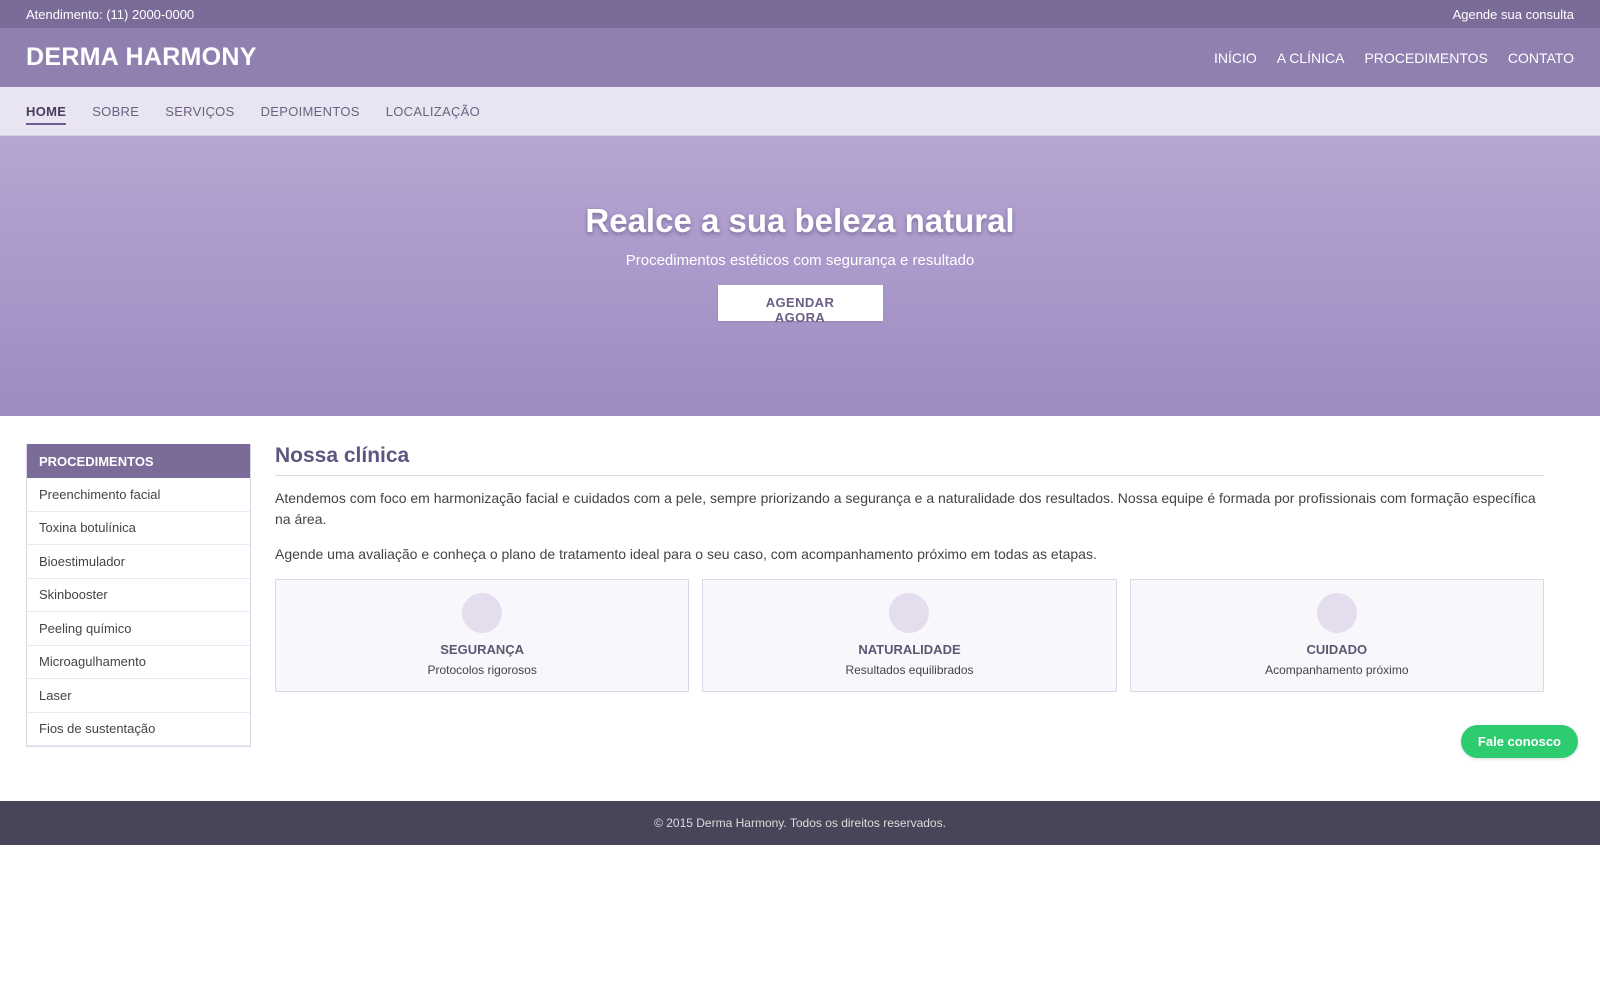 This screenshot has width=1600, height=1000. What do you see at coordinates (138, 729) in the screenshot?
I see `sidebar-item-fios: Fios de sustentação` at bounding box center [138, 729].